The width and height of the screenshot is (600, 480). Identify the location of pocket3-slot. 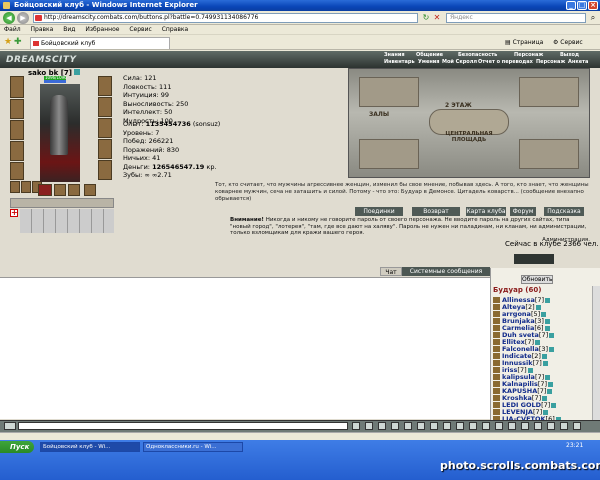
(90, 190).